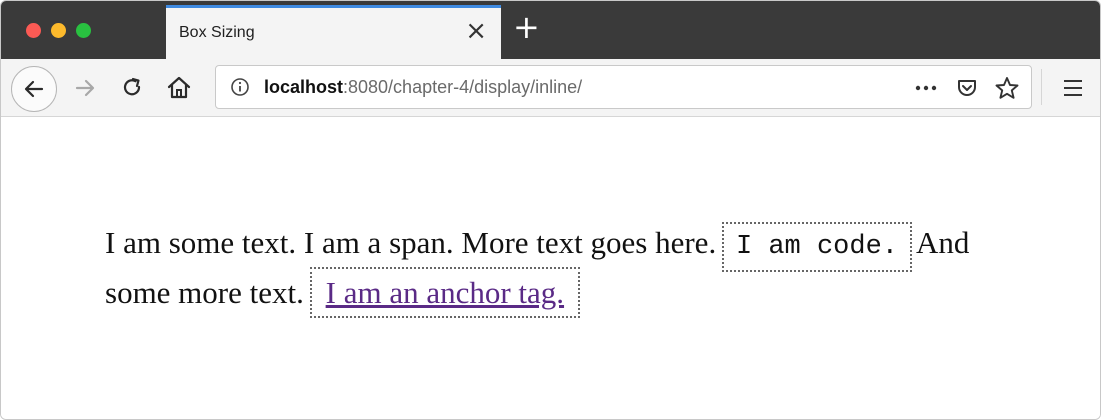  What do you see at coordinates (967, 88) in the screenshot?
I see `pocket-icon` at bounding box center [967, 88].